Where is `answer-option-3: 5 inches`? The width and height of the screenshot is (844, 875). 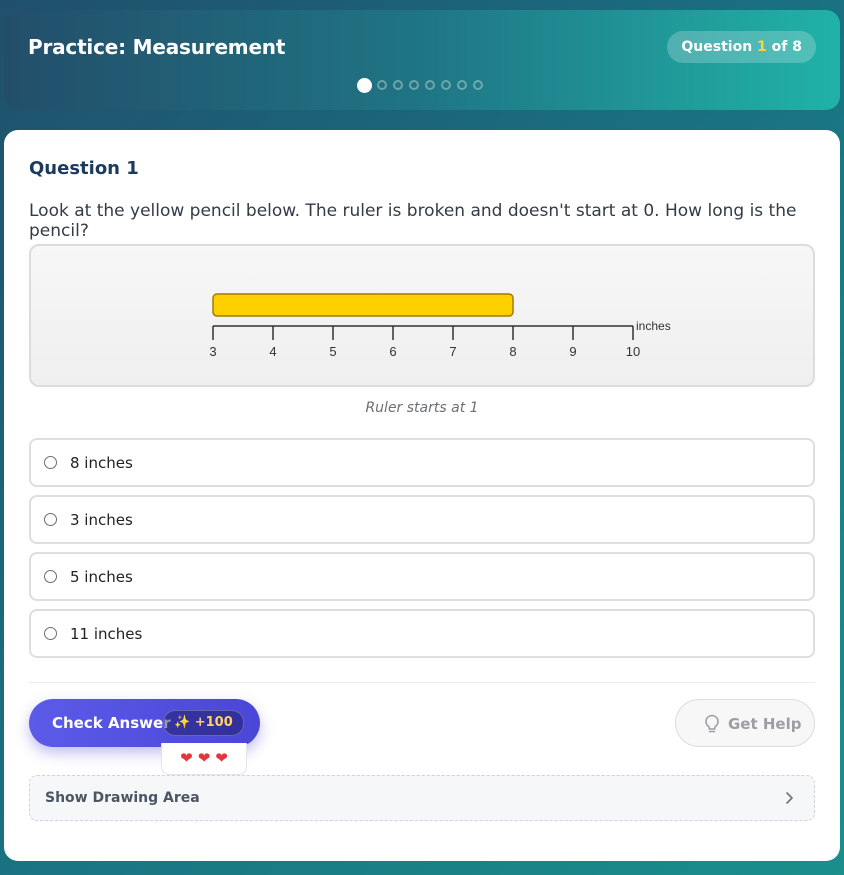
answer-option-3: 5 inches is located at coordinates (422, 576).